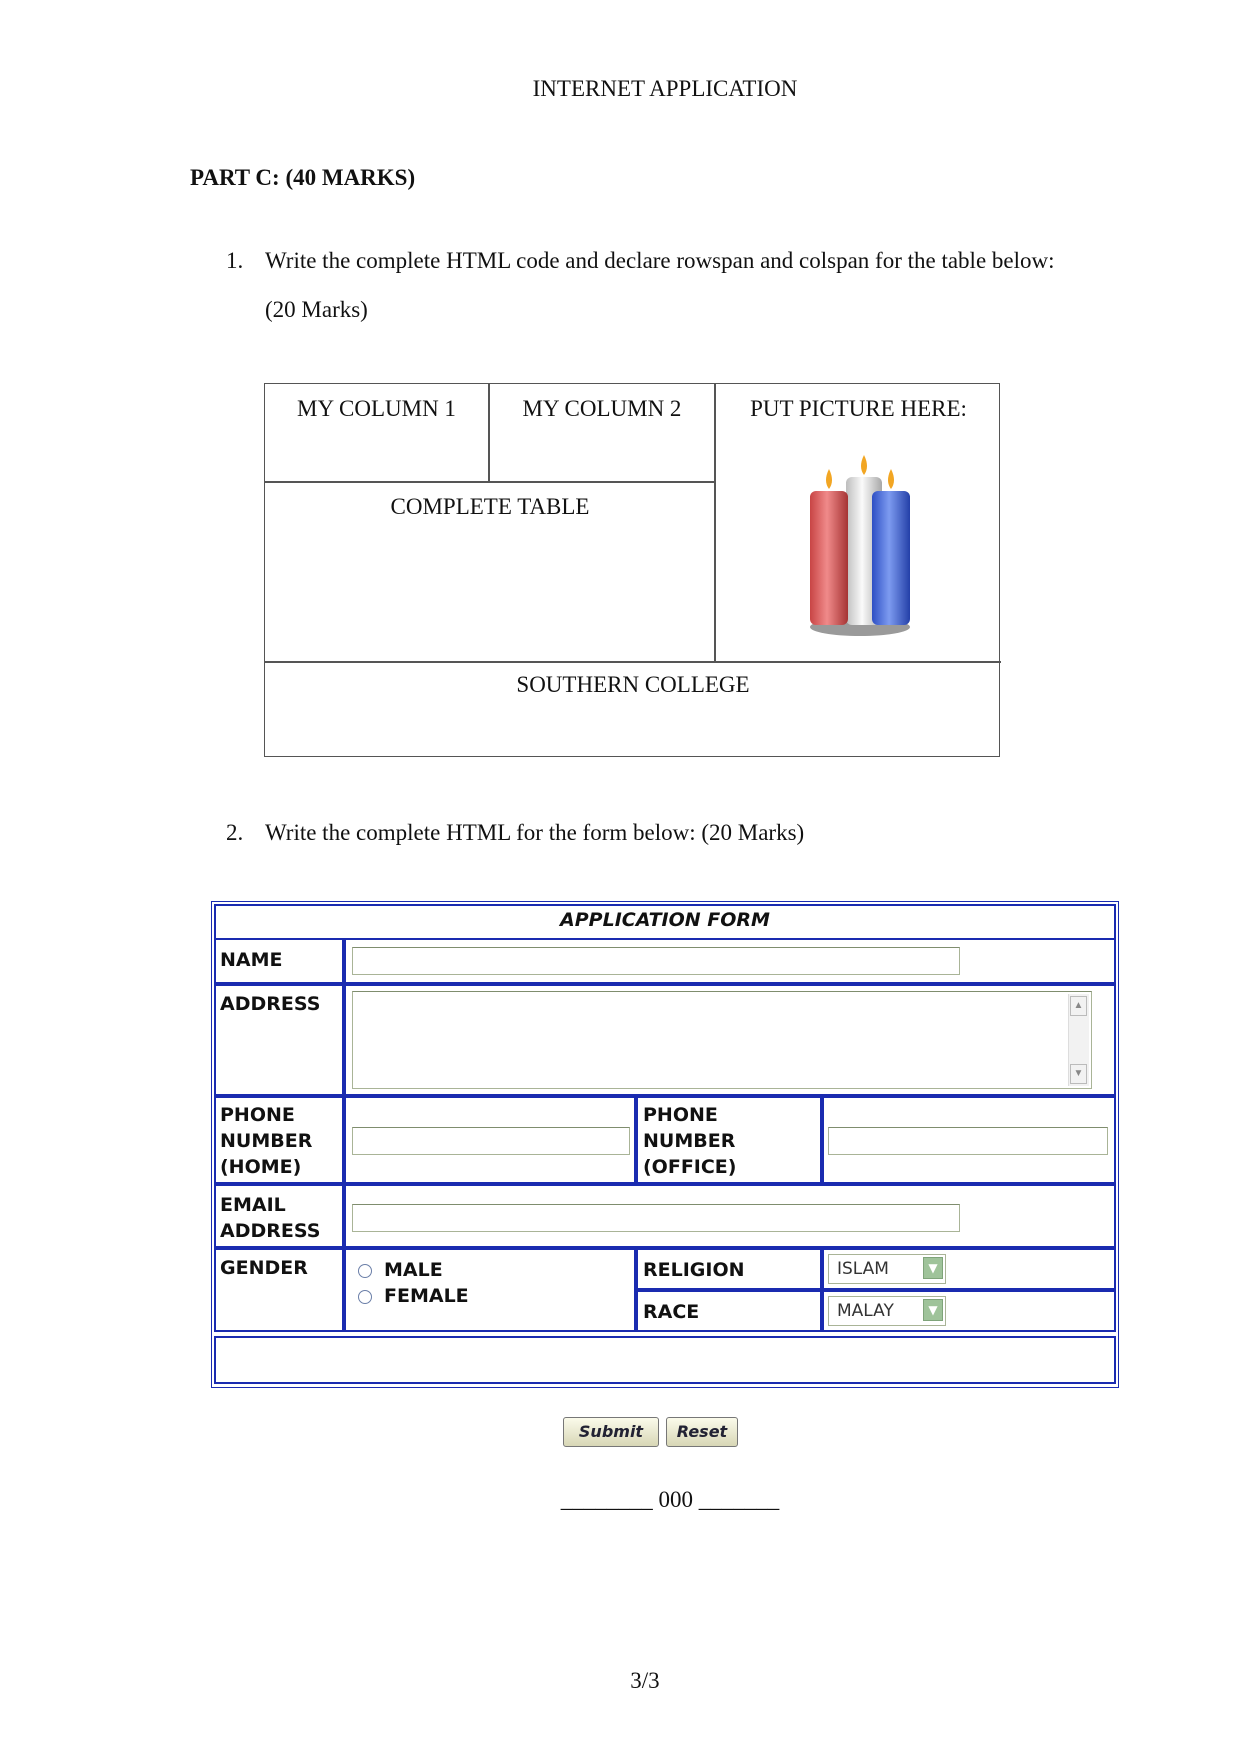 The height and width of the screenshot is (1754, 1240). I want to click on name-label: NAME, so click(251, 960).